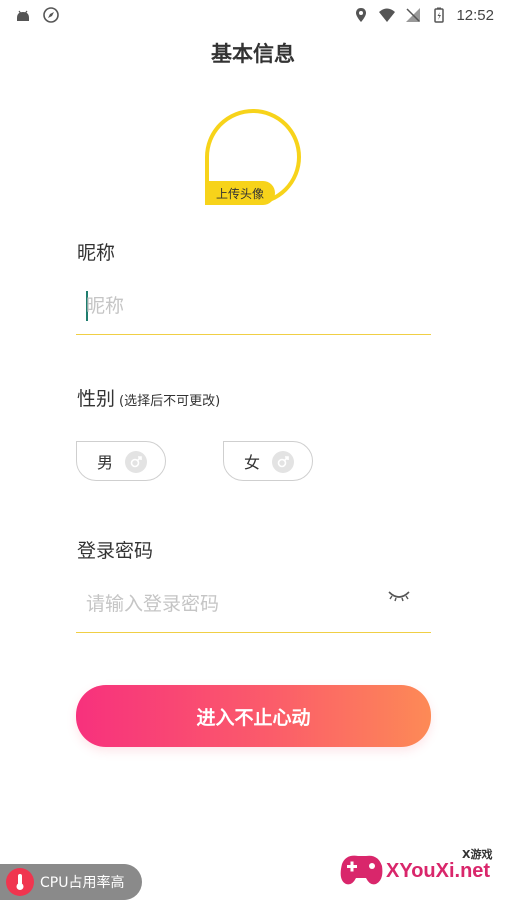  What do you see at coordinates (439, 15) in the screenshot?
I see `battery-icon` at bounding box center [439, 15].